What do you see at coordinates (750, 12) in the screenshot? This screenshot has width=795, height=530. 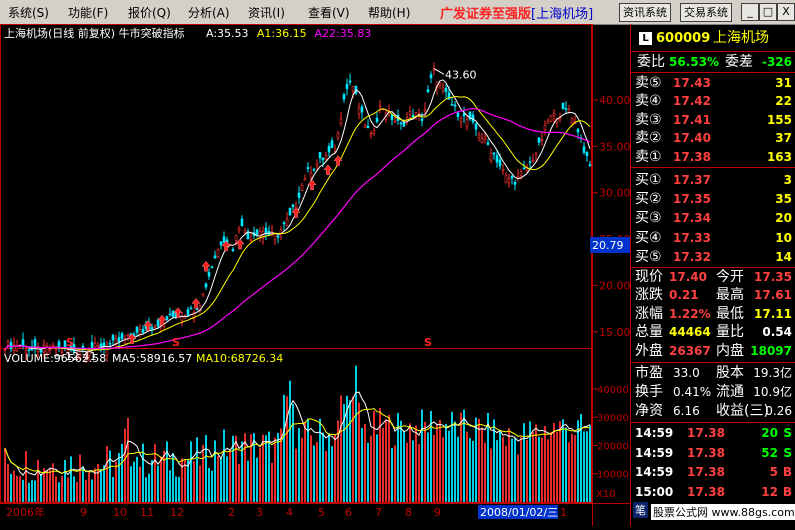 I see `minimize-button: _` at bounding box center [750, 12].